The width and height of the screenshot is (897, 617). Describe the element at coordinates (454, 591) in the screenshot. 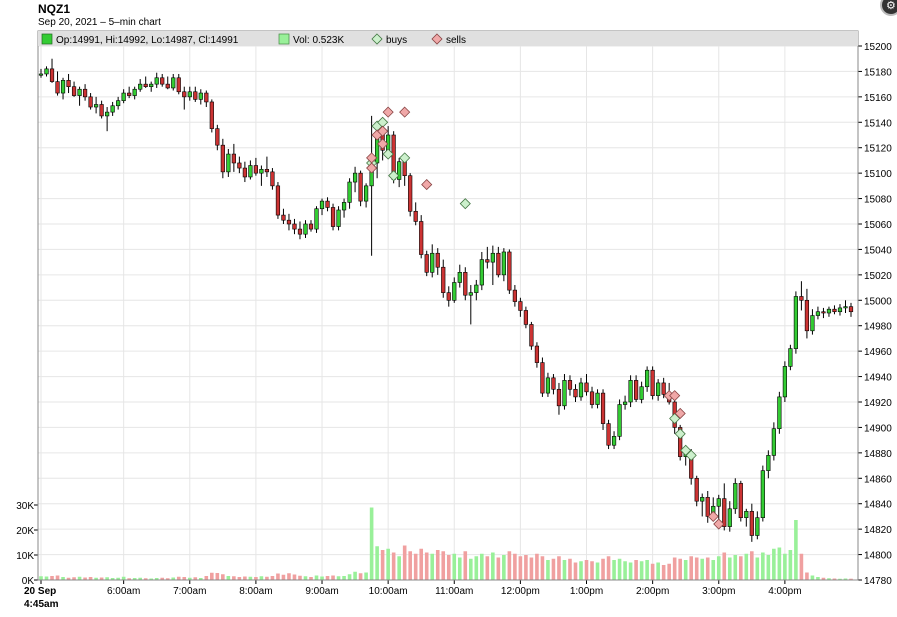

I see `time-tick-label: 11:00am` at that location.